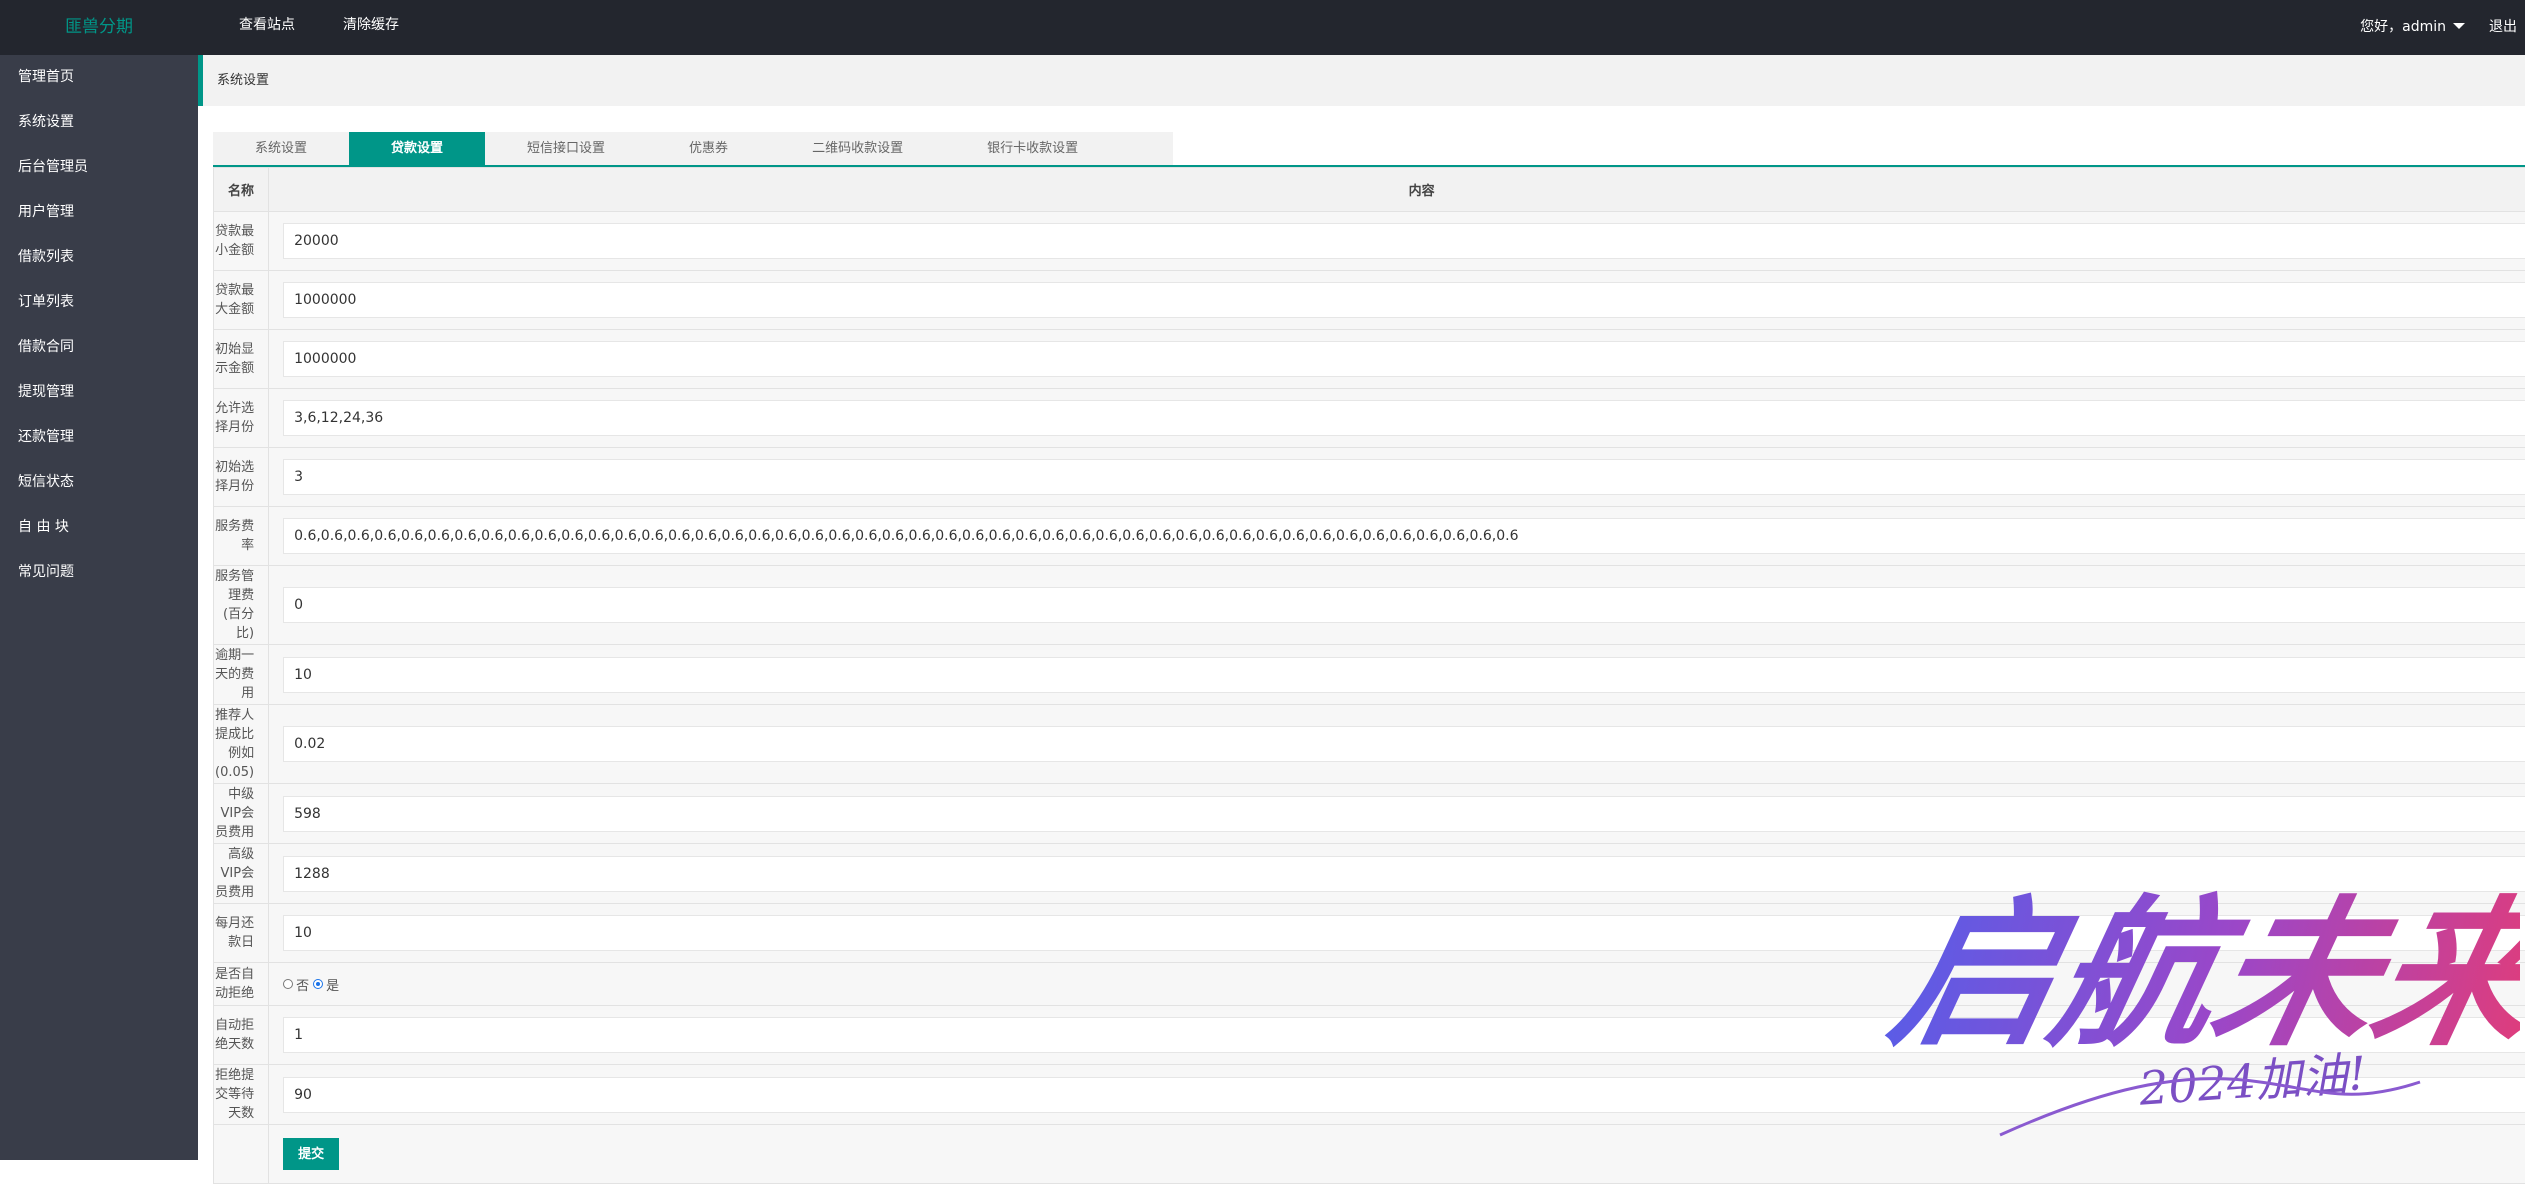  I want to click on table-row: 自动拒绝天数, so click(1369, 1035).